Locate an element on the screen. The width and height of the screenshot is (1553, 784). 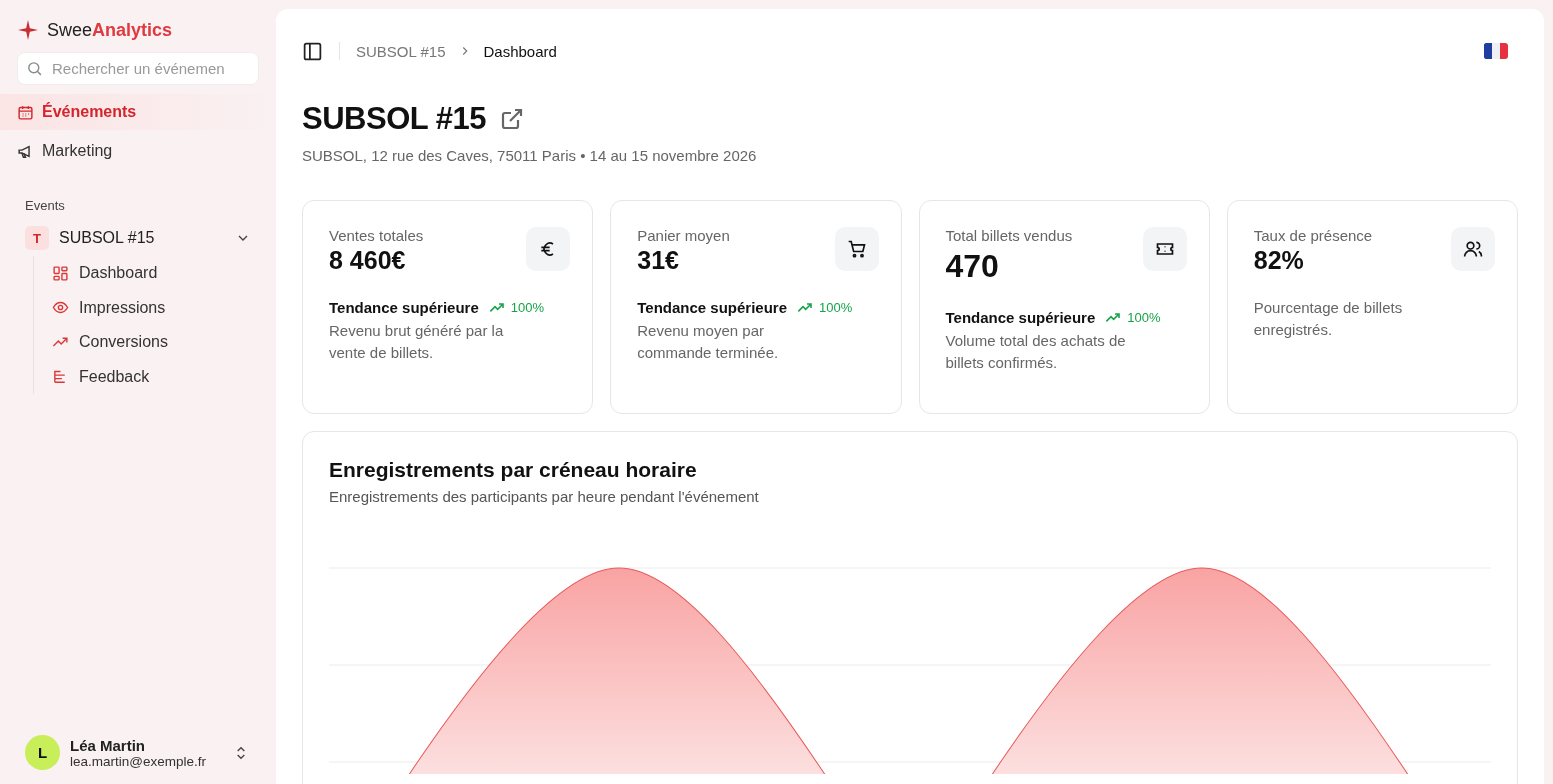
users-icon is located at coordinates (1473, 249).